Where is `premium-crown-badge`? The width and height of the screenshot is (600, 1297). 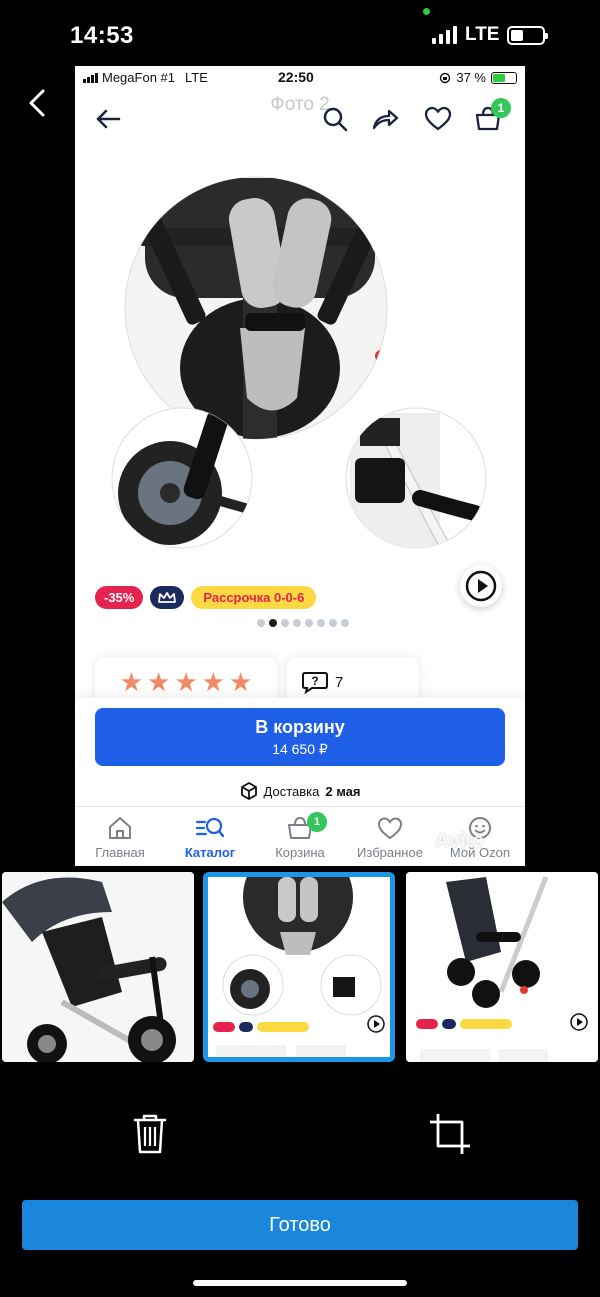
premium-crown-badge is located at coordinates (167, 597).